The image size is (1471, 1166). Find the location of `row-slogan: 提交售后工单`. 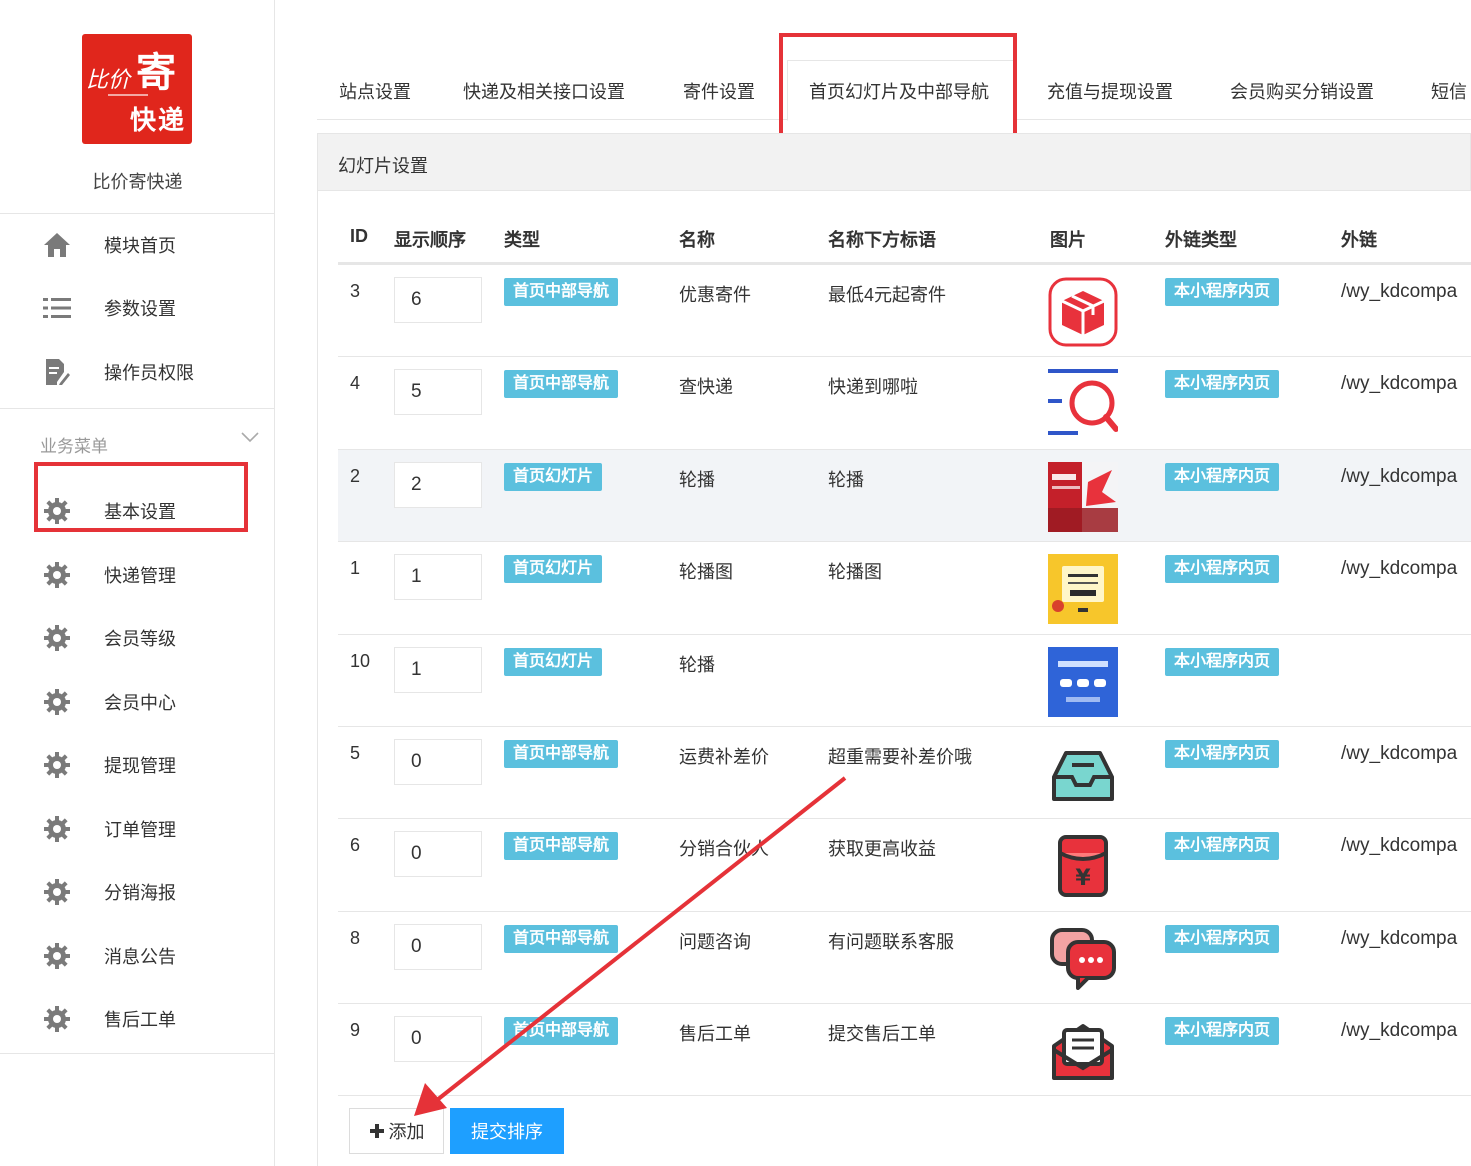

row-slogan: 提交售后工单 is located at coordinates (882, 1034).